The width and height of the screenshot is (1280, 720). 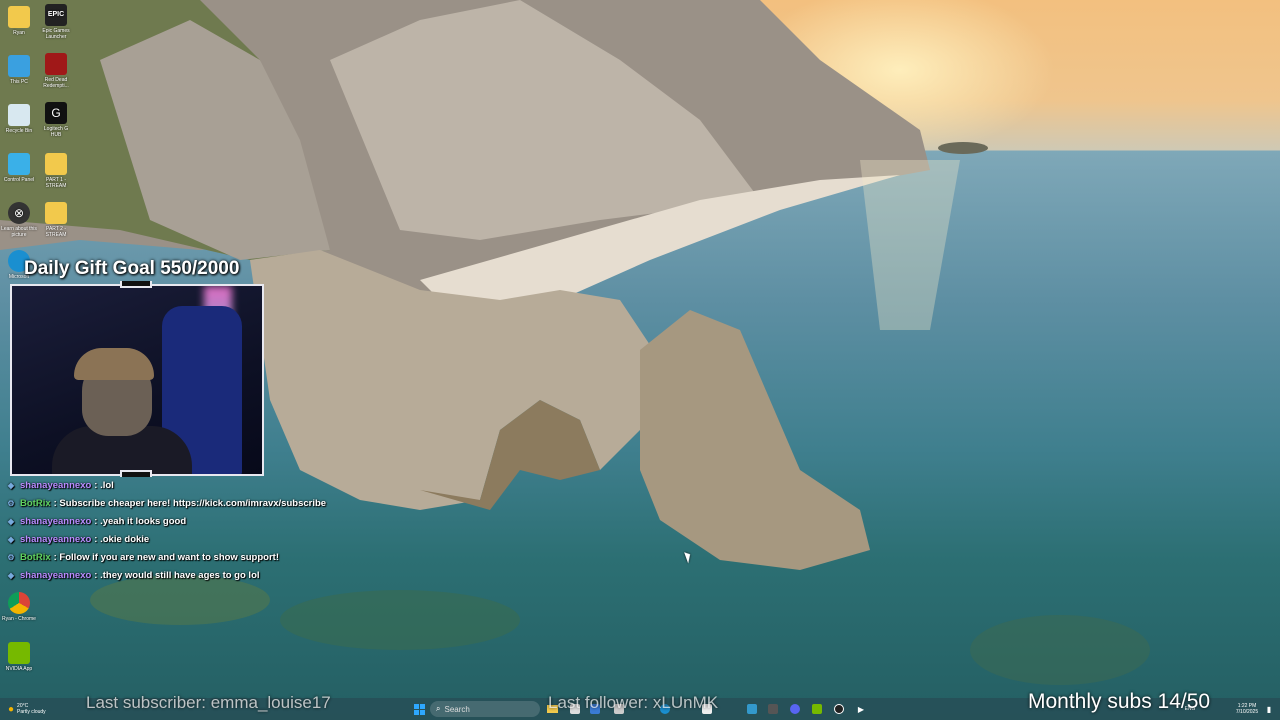 I want to click on webcam-person-cap, so click(x=114, y=364).